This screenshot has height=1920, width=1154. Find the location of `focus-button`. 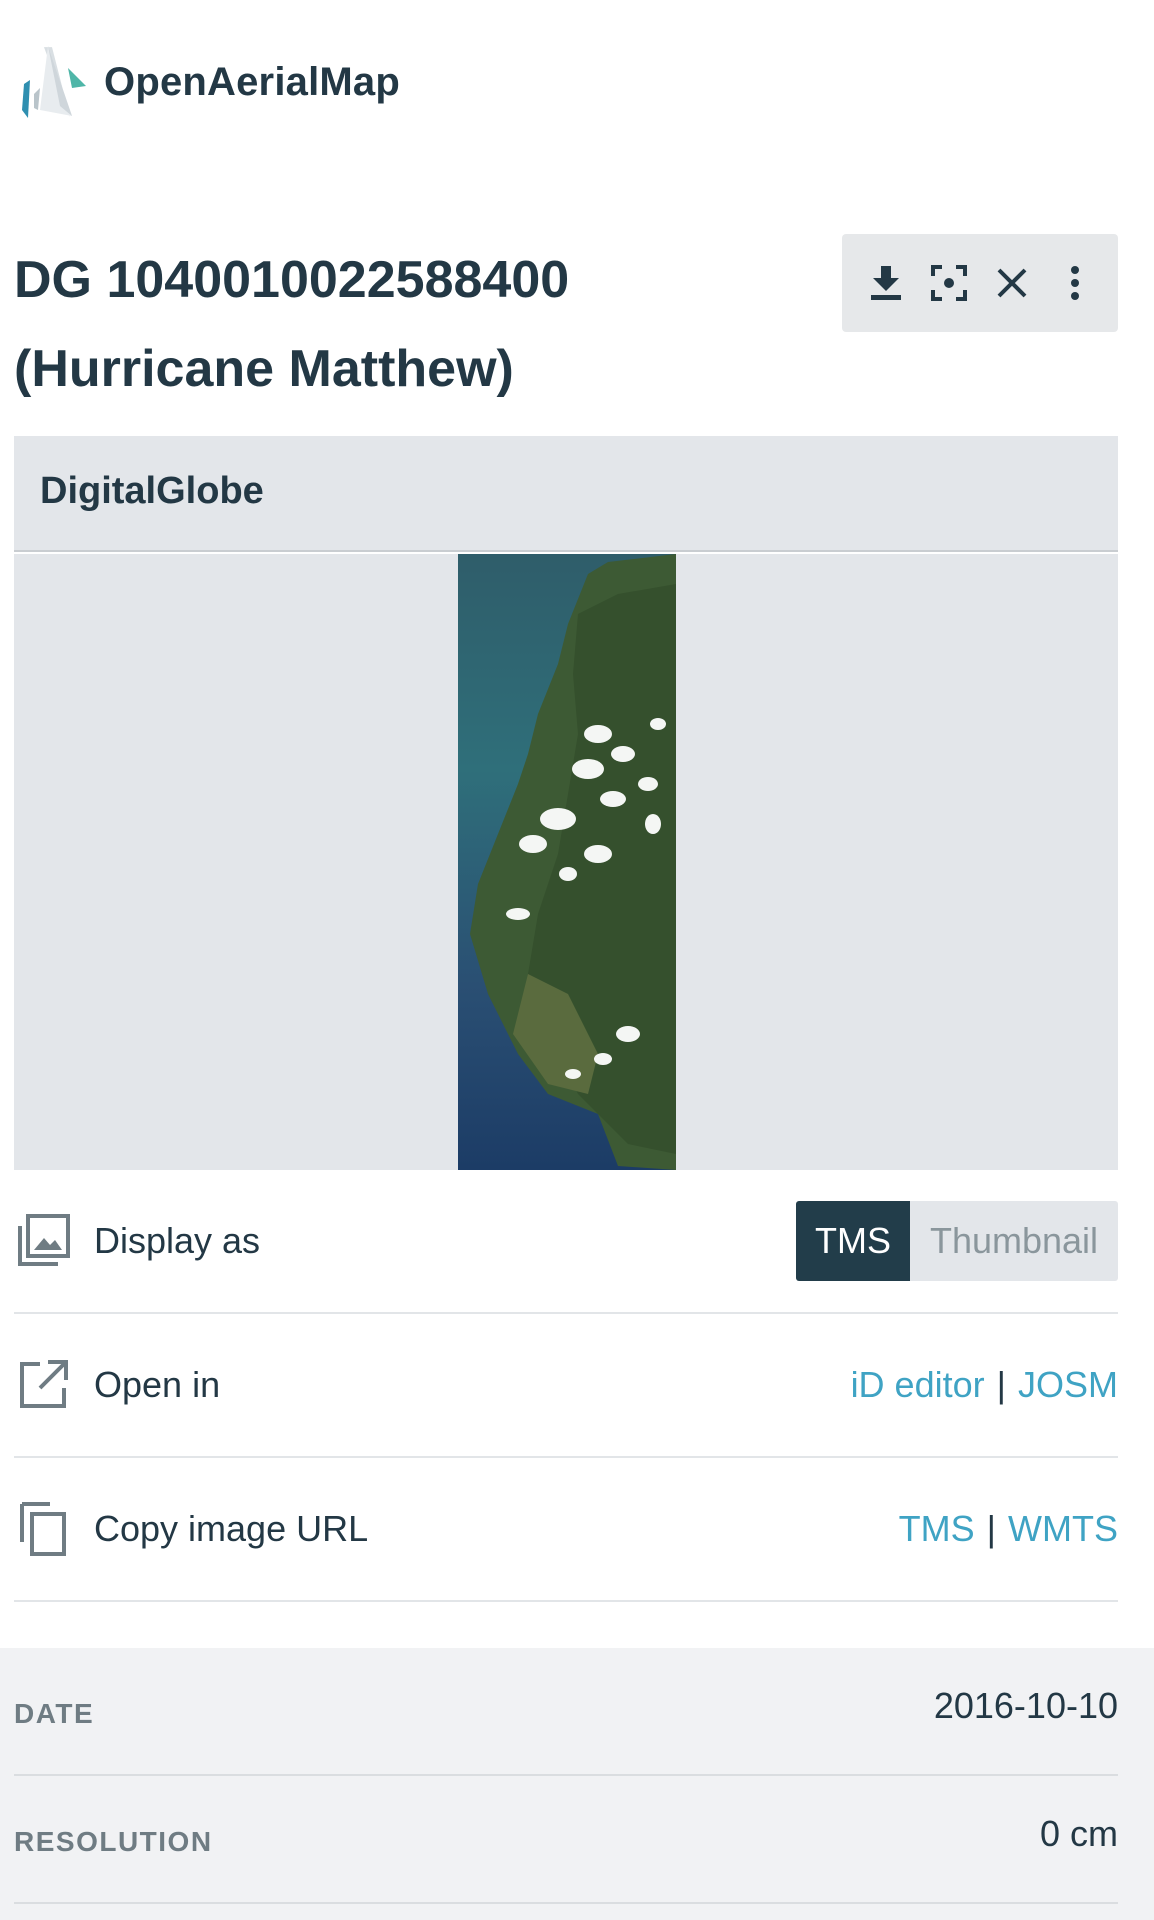

focus-button is located at coordinates (949, 283).